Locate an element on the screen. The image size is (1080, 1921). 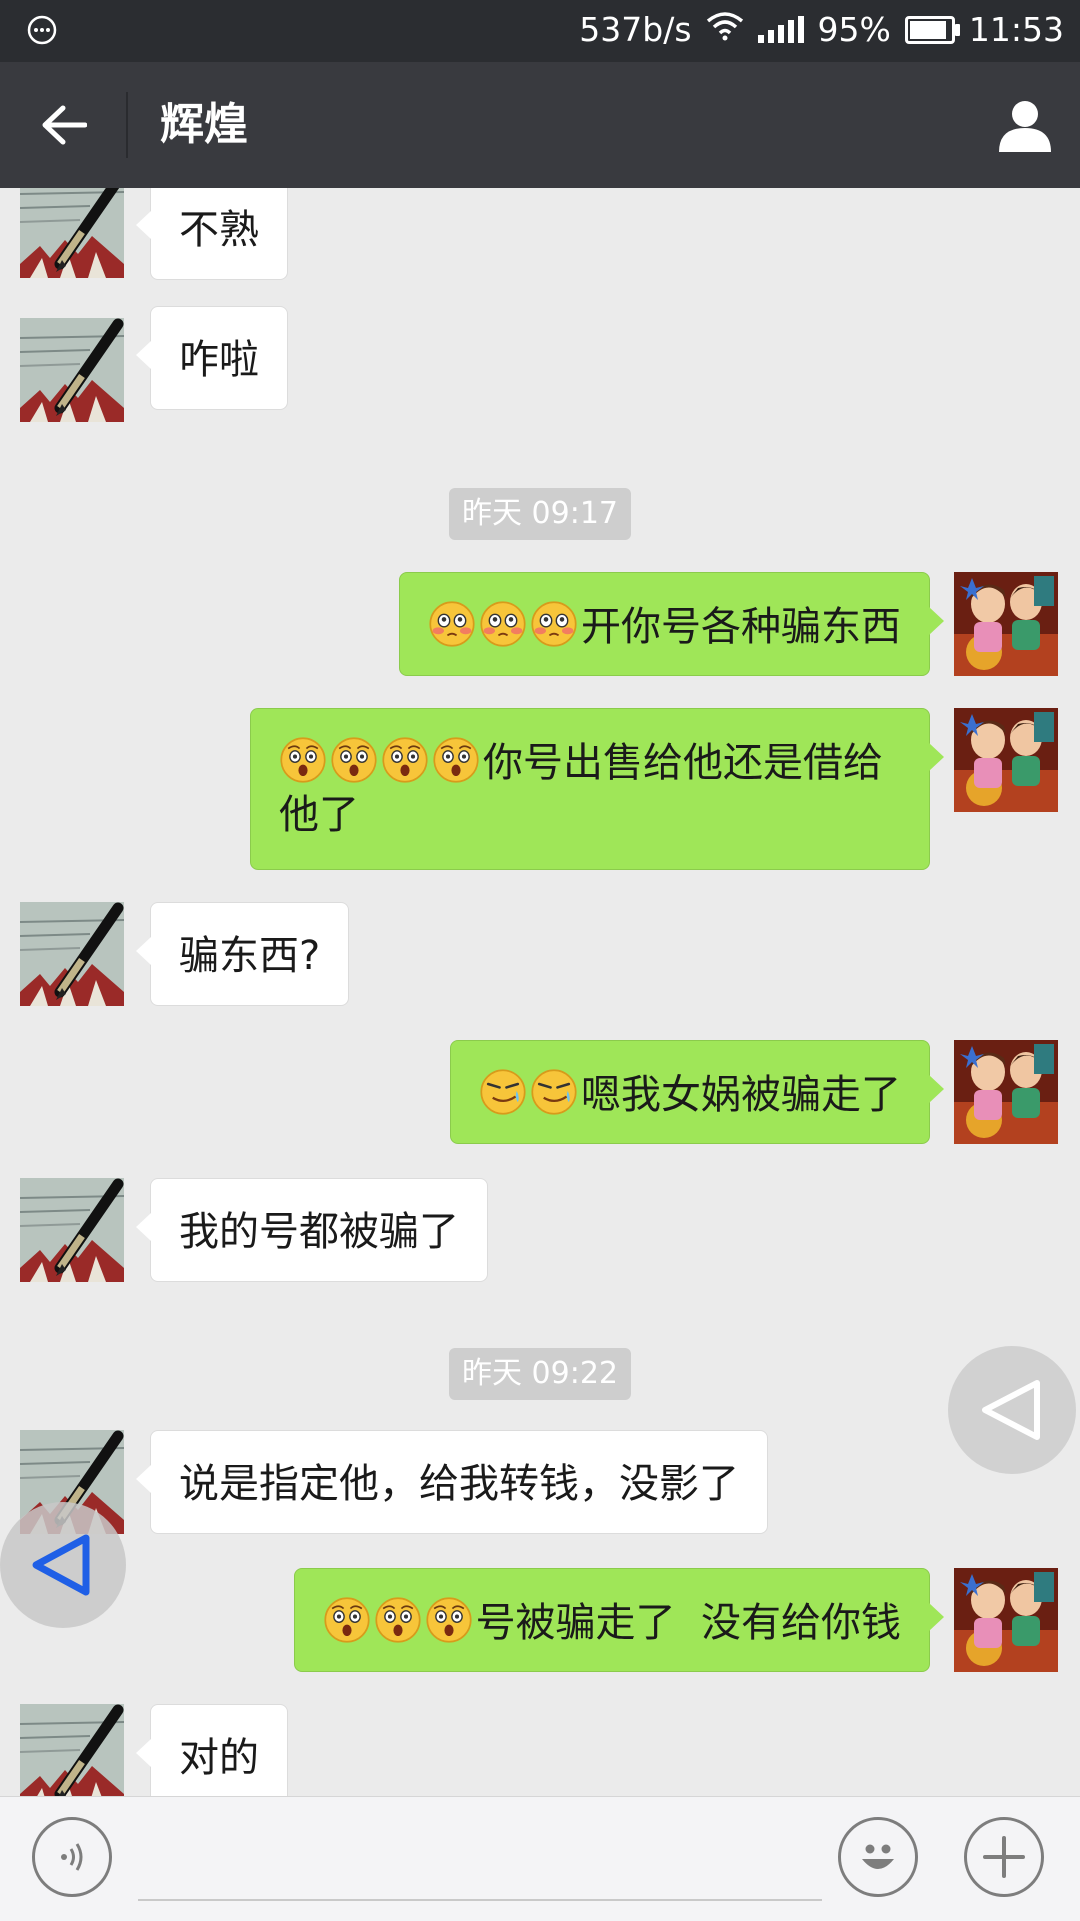
message-text: 我的号都被骗了 is located at coordinates (319, 1232).